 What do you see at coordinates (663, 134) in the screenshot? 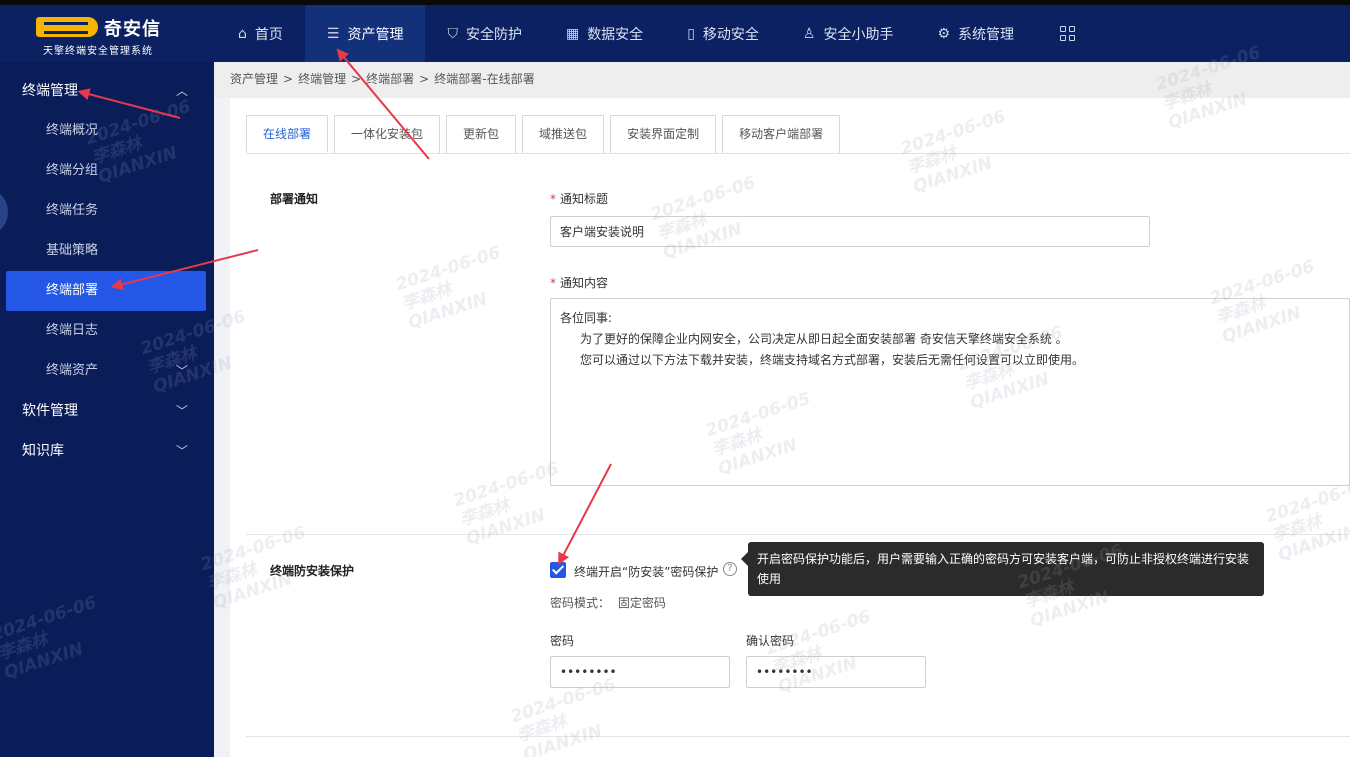
I see `tab-install-ui-customization: 安装界面定制` at bounding box center [663, 134].